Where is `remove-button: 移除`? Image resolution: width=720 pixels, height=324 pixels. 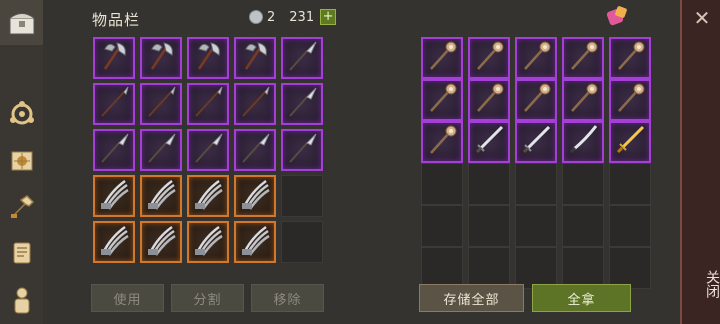
remove-button: 移除 is located at coordinates (287, 298).